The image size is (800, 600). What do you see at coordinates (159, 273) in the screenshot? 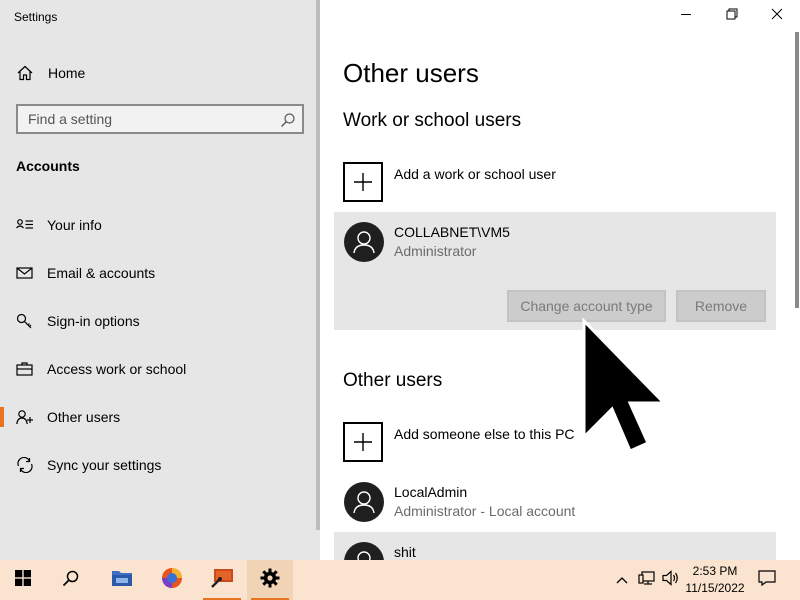
I see `sidebar-item-email-accounts: Email & accounts` at bounding box center [159, 273].